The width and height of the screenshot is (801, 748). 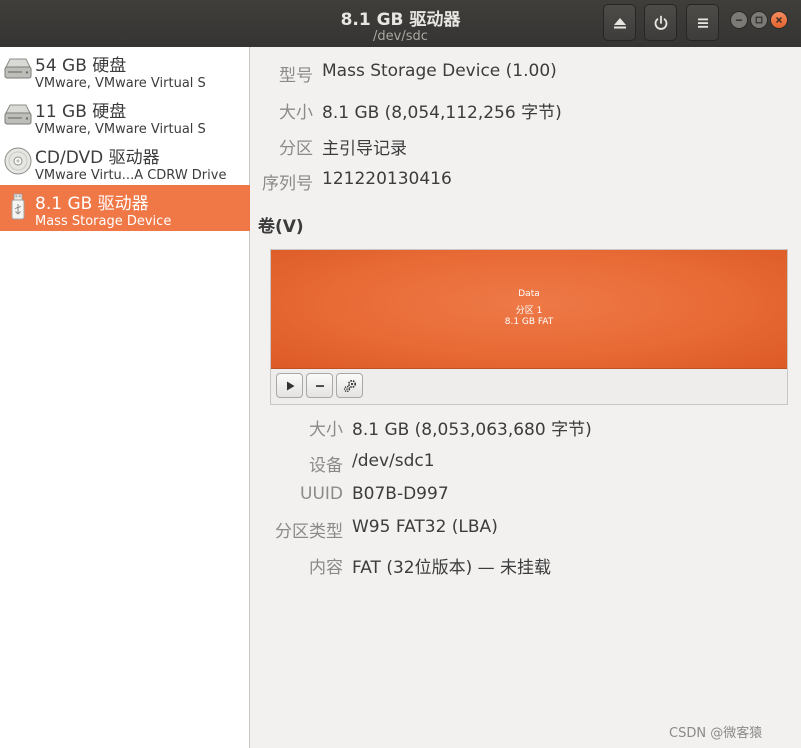 What do you see at coordinates (281, 227) in the screenshot?
I see `volumes-title: 卷(V)` at bounding box center [281, 227].